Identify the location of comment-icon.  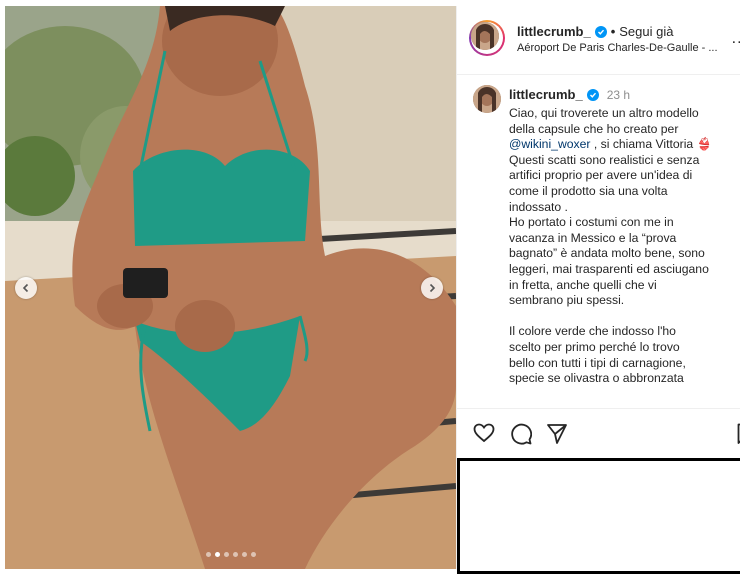
(521, 434).